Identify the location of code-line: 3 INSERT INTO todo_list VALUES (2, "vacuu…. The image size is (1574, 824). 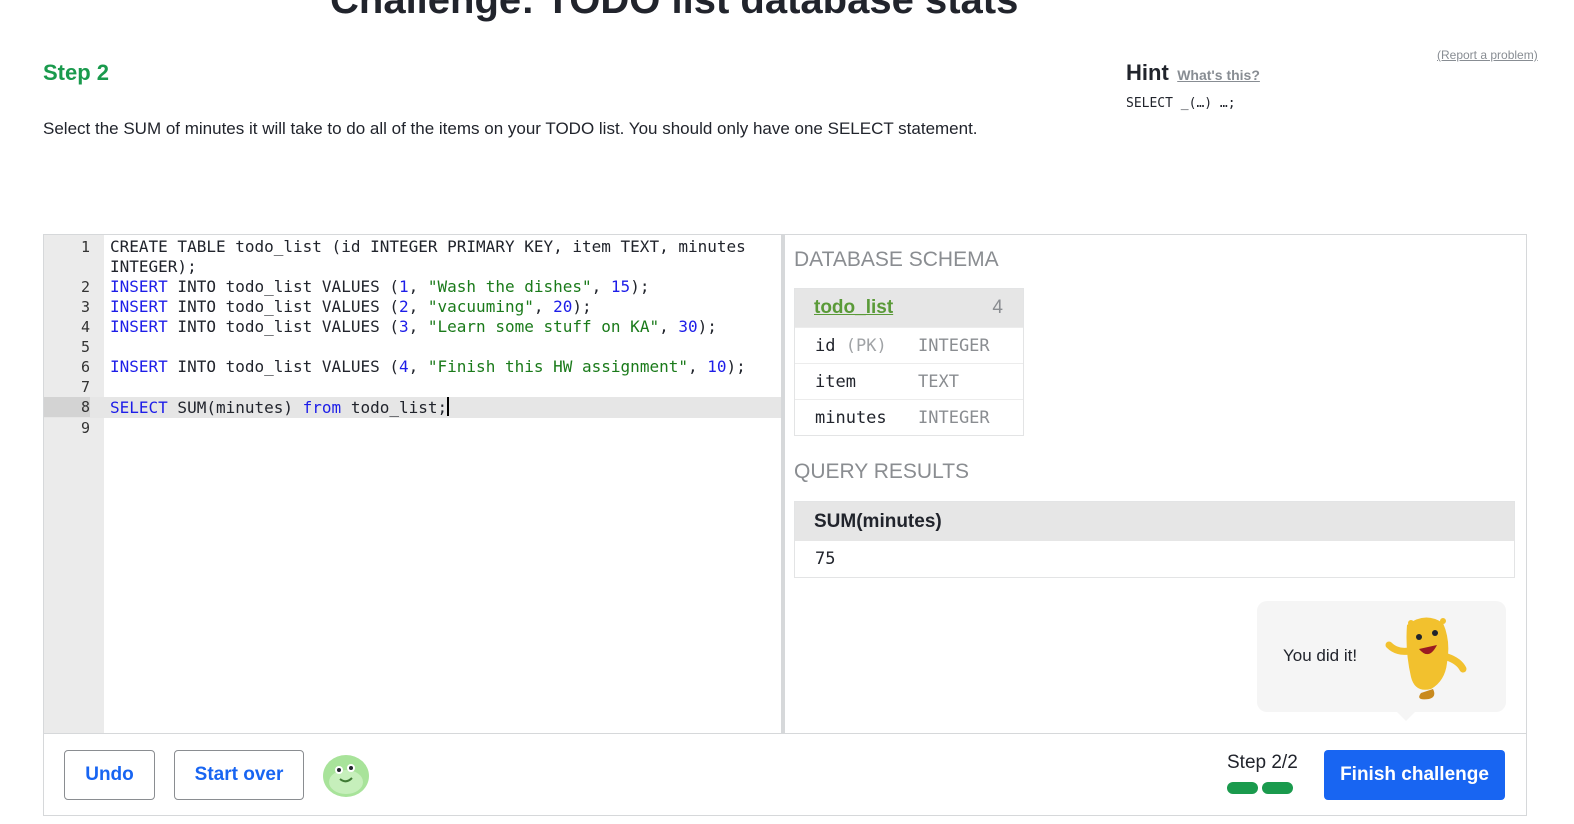
(413, 307).